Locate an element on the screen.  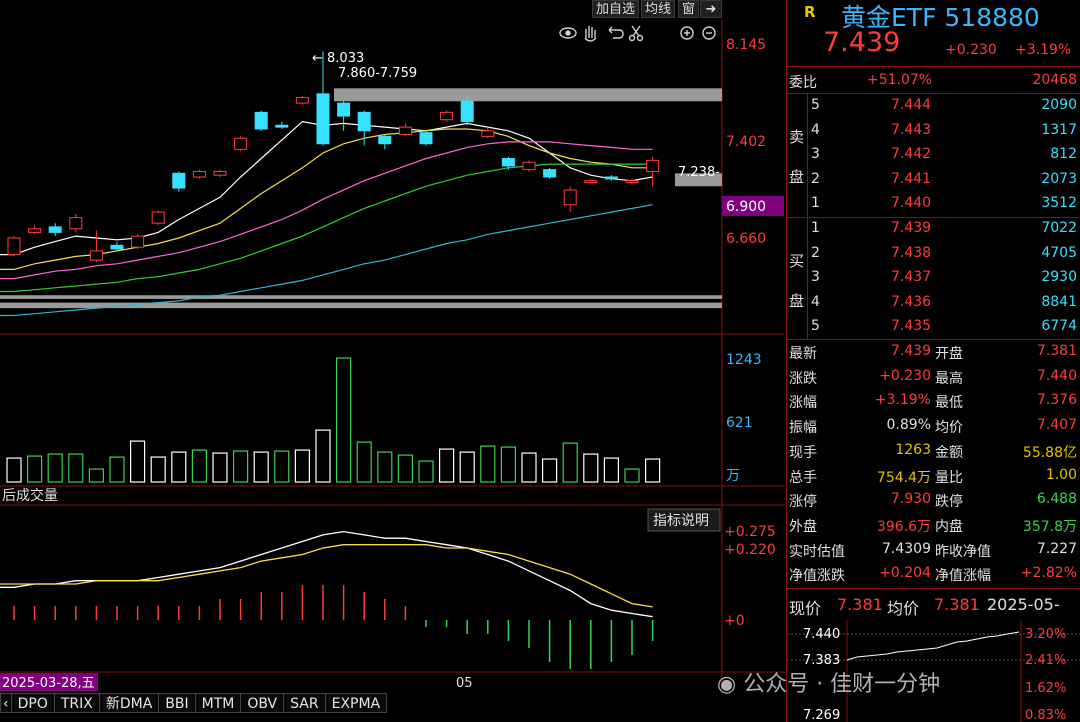
ask-volume: 812 is located at coordinates (1063, 154).